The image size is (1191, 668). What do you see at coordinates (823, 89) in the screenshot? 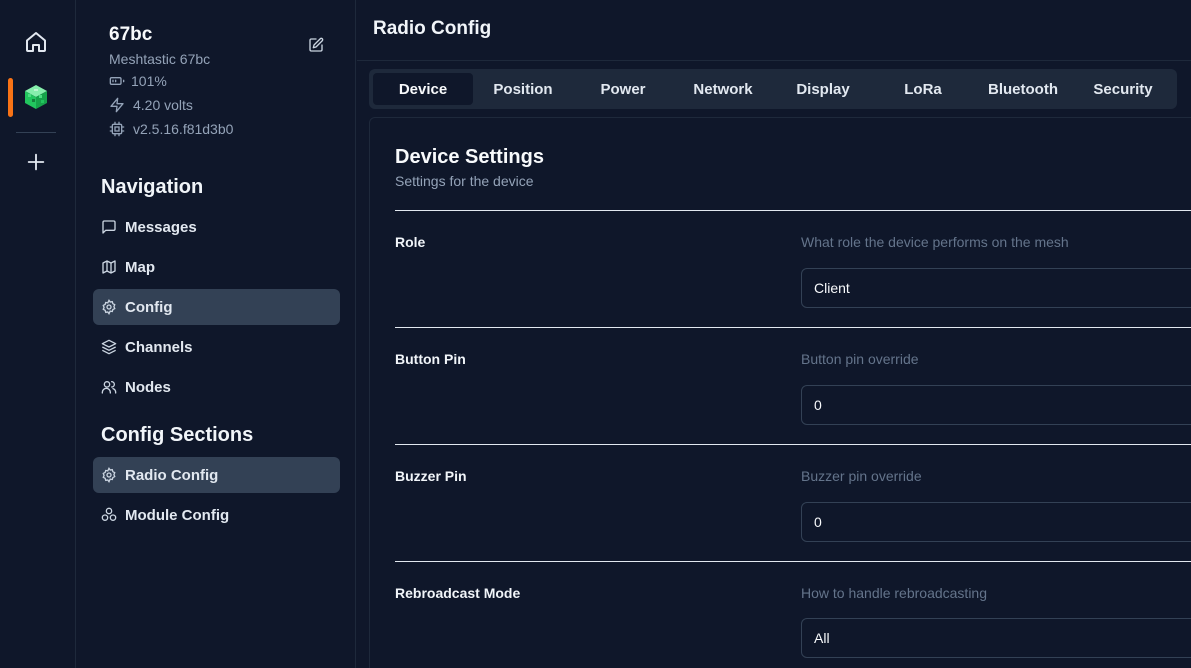
I see `tab-display: Display` at bounding box center [823, 89].